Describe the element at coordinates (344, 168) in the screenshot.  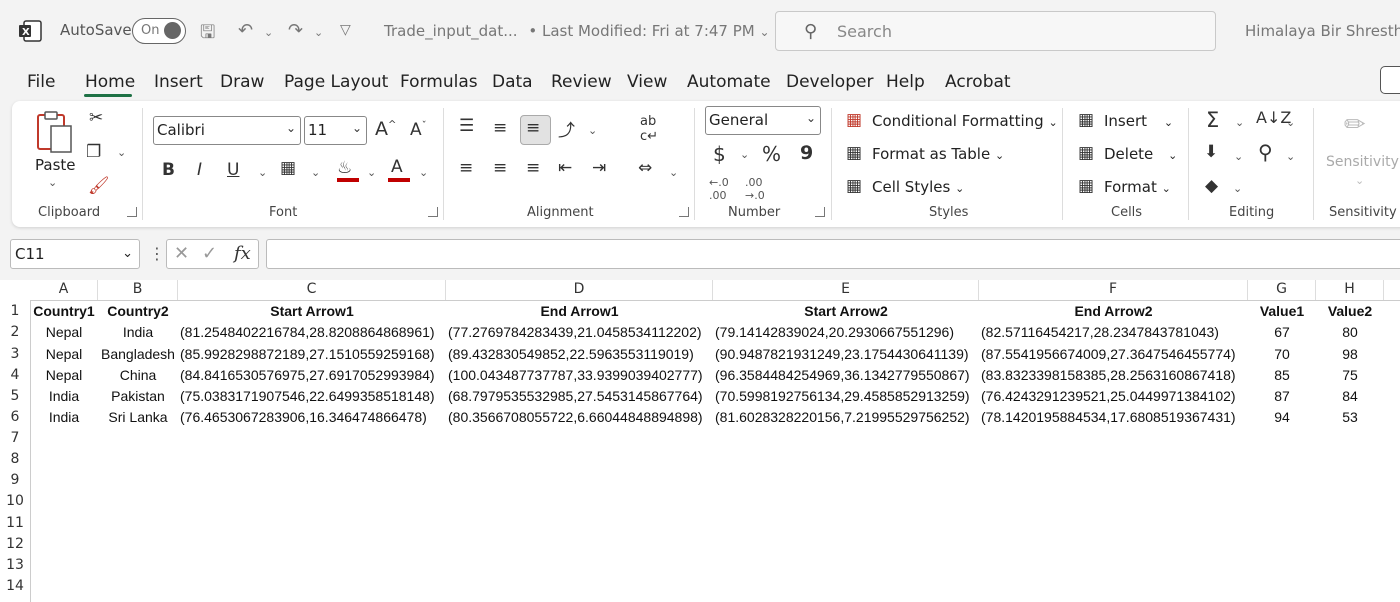
I see `fill-color-icon: ♨` at that location.